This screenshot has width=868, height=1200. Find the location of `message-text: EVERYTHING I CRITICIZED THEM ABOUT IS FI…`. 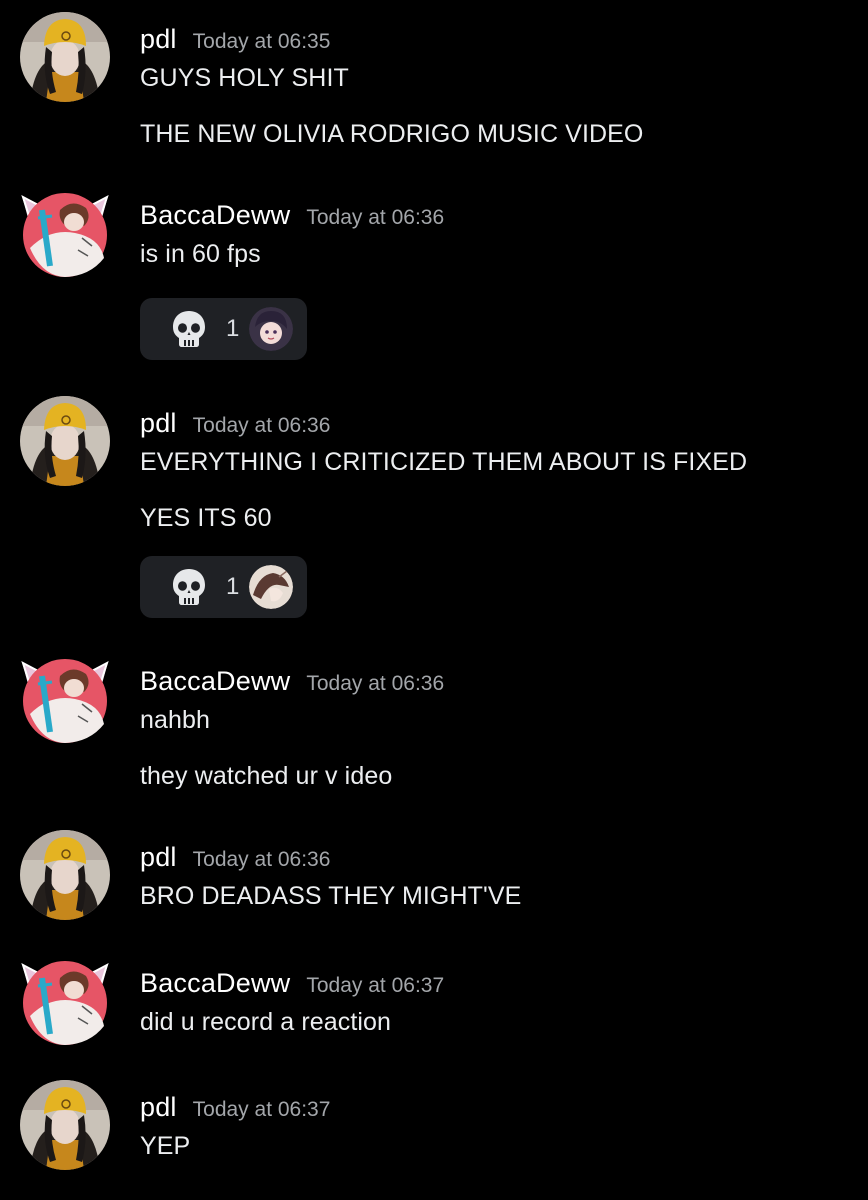

message-text: EVERYTHING I CRITICIZED THEM ABOUT IS FI… is located at coordinates (444, 462).